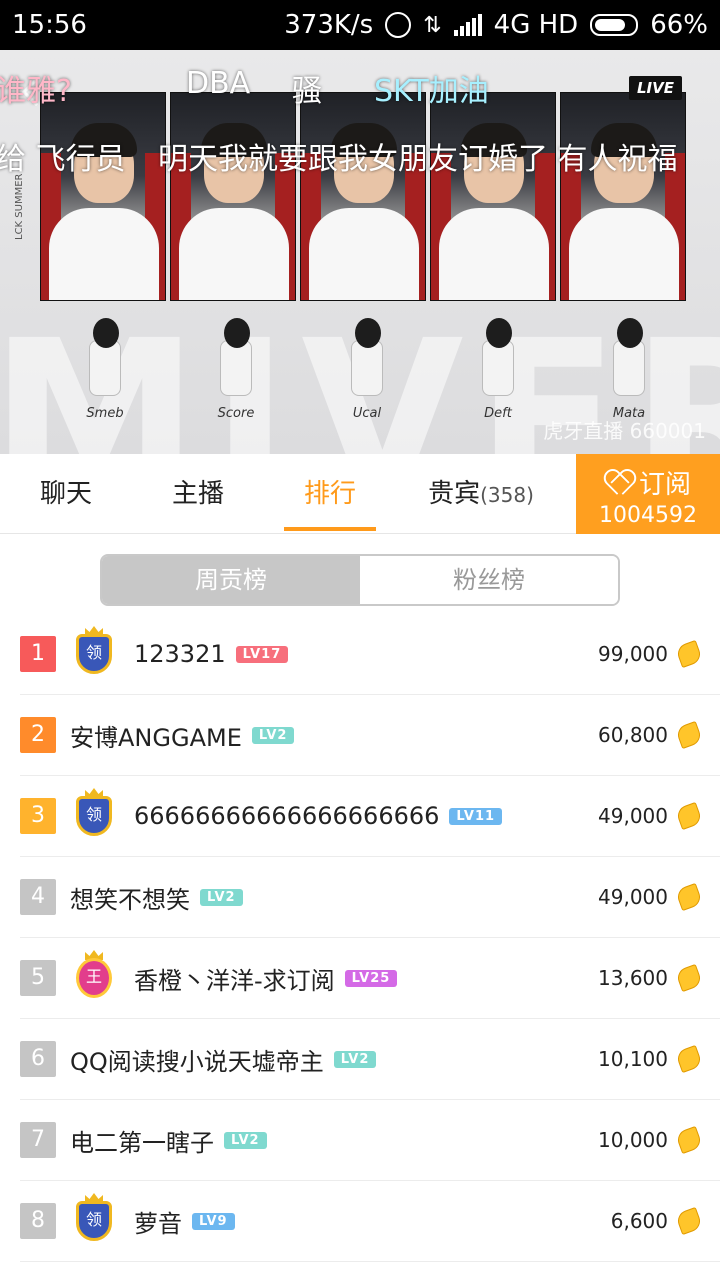 The height and width of the screenshot is (1280, 720). Describe the element at coordinates (489, 580) in the screenshot. I see `fans-ranking-tab: 粉丝榜` at that location.